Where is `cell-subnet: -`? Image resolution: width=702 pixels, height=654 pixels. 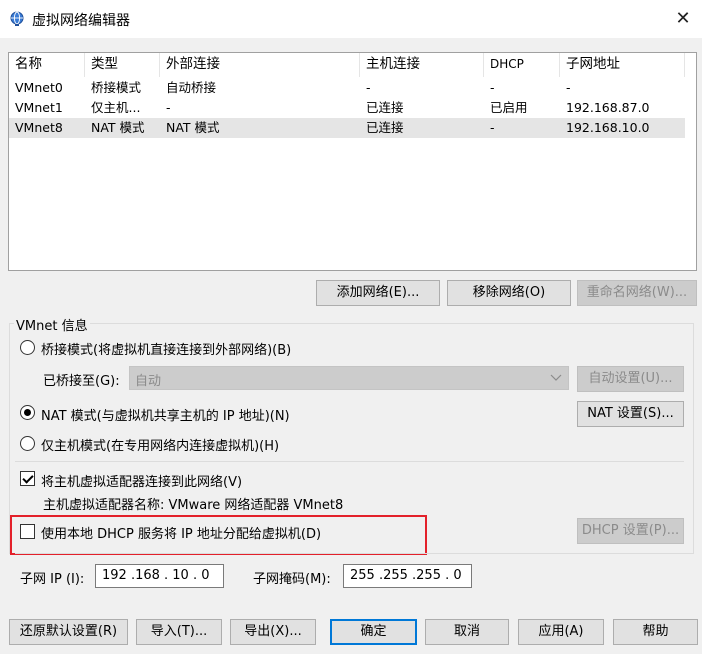 cell-subnet: - is located at coordinates (568, 87).